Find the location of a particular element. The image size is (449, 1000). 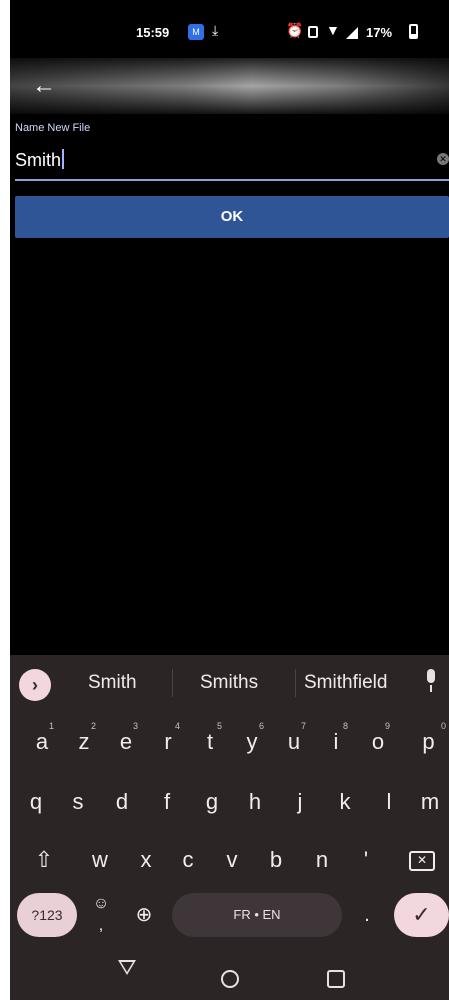

key-n: n is located at coordinates (322, 860).